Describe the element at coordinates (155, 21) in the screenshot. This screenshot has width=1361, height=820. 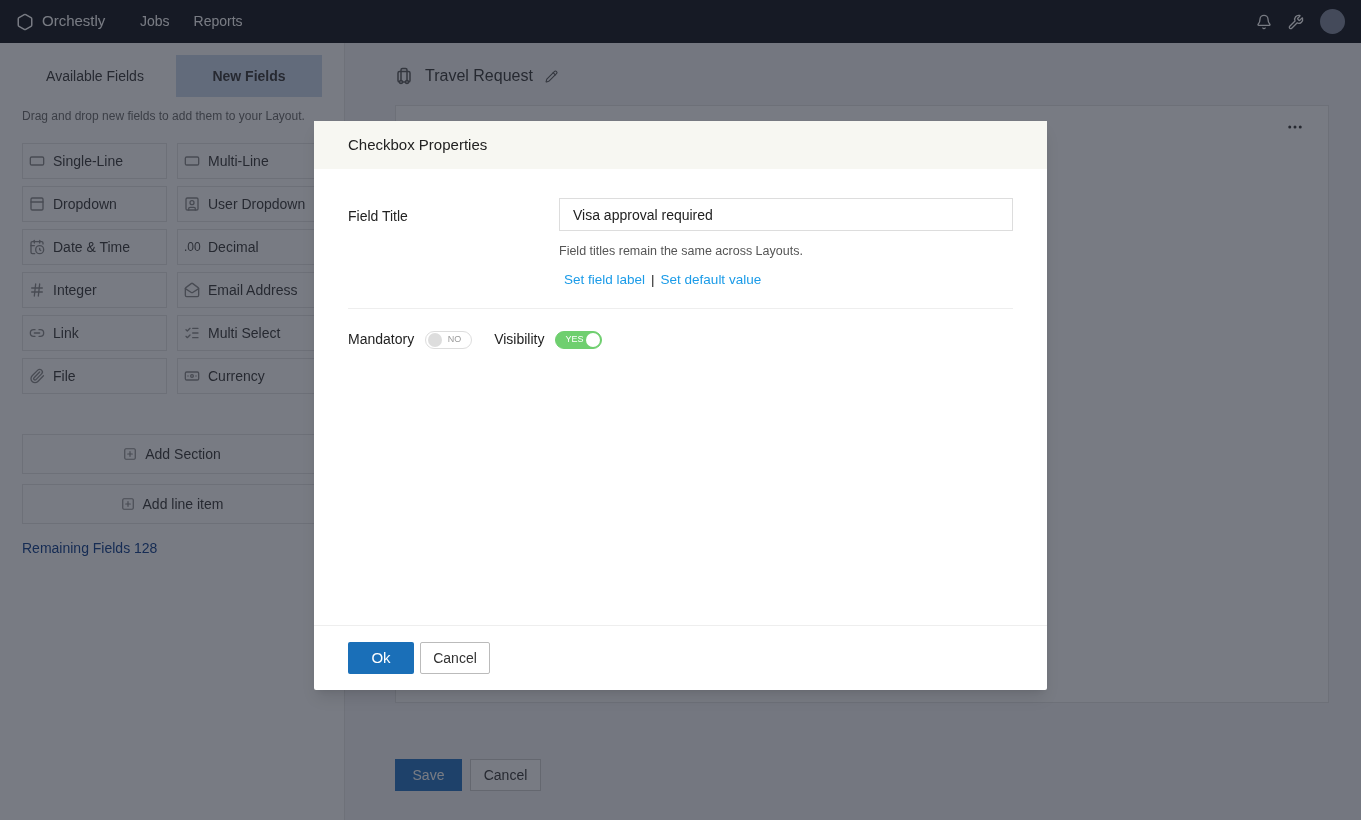
I see `nav-link: Jobs` at that location.